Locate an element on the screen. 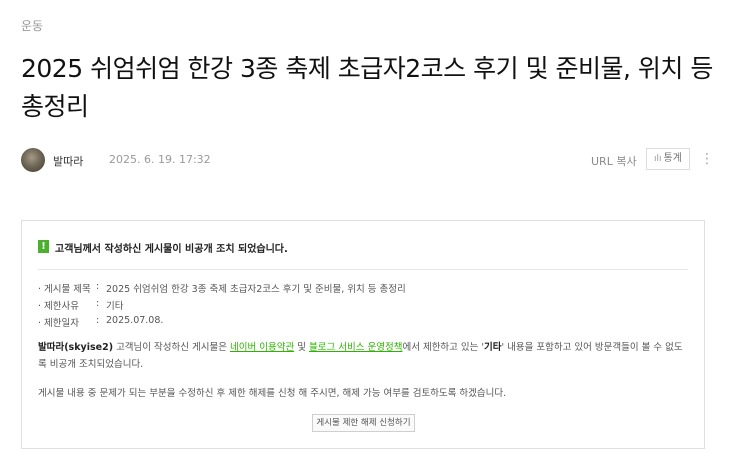 The image size is (743, 471). bar-chart-icon: ılı is located at coordinates (658, 159).